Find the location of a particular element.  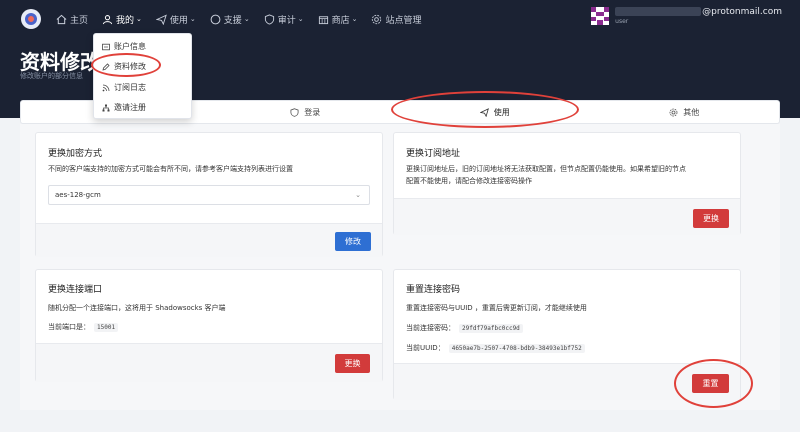

menu-item-subscription-log: 订阅日志 is located at coordinates (124, 87).